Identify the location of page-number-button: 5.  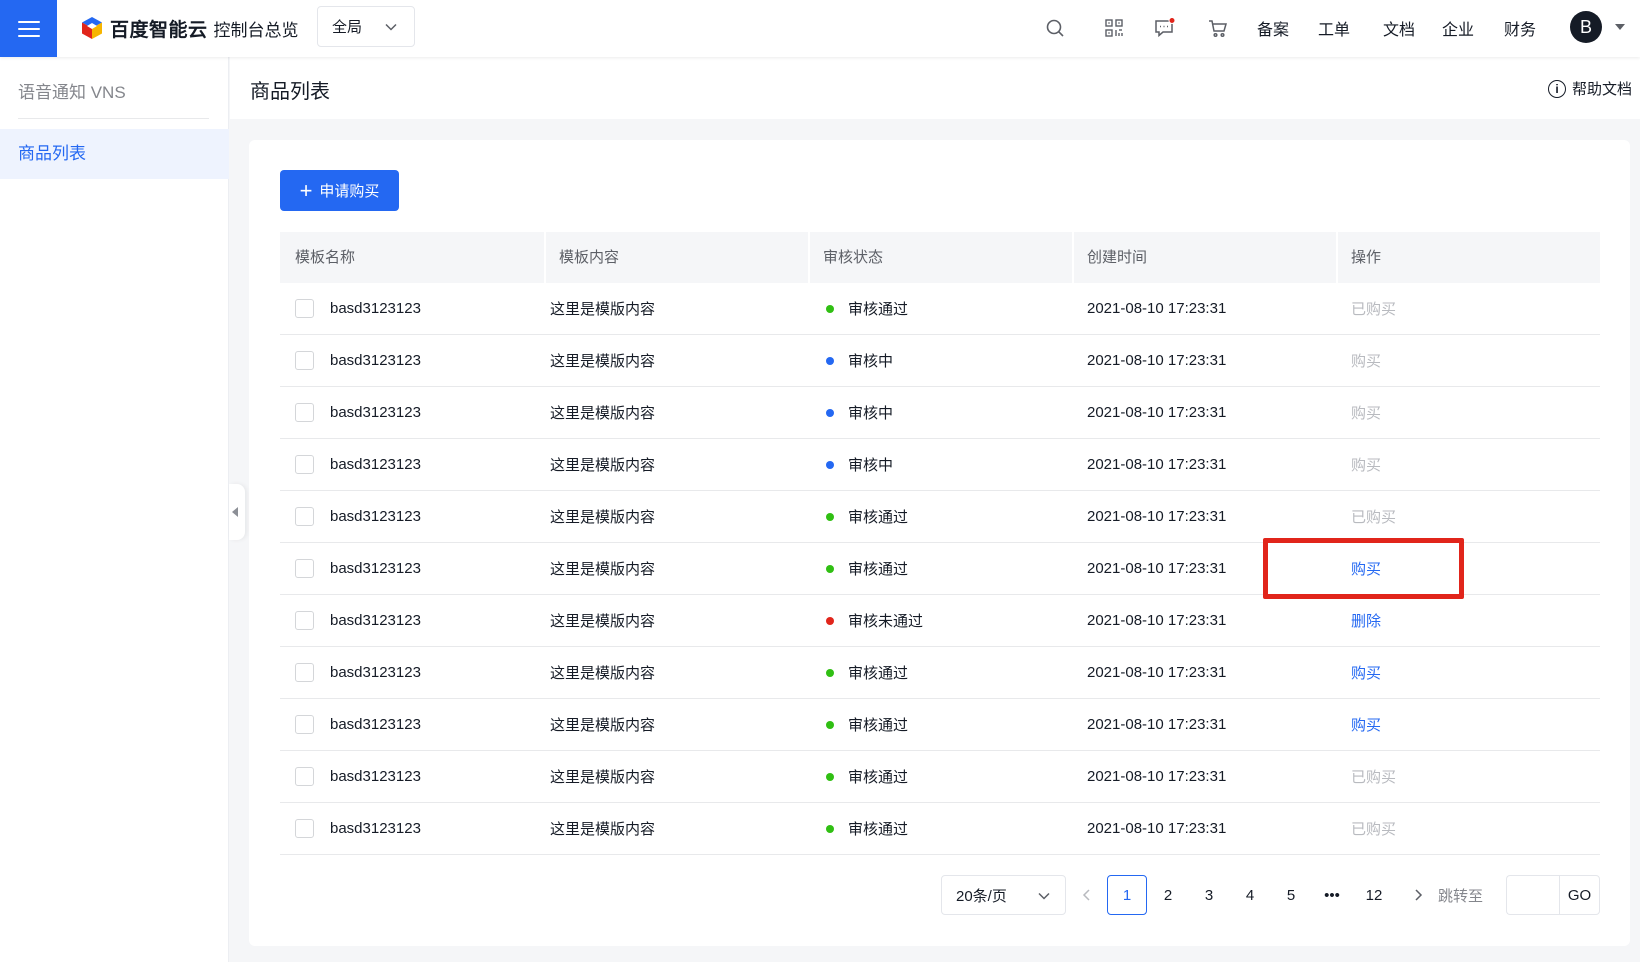
(1291, 895).